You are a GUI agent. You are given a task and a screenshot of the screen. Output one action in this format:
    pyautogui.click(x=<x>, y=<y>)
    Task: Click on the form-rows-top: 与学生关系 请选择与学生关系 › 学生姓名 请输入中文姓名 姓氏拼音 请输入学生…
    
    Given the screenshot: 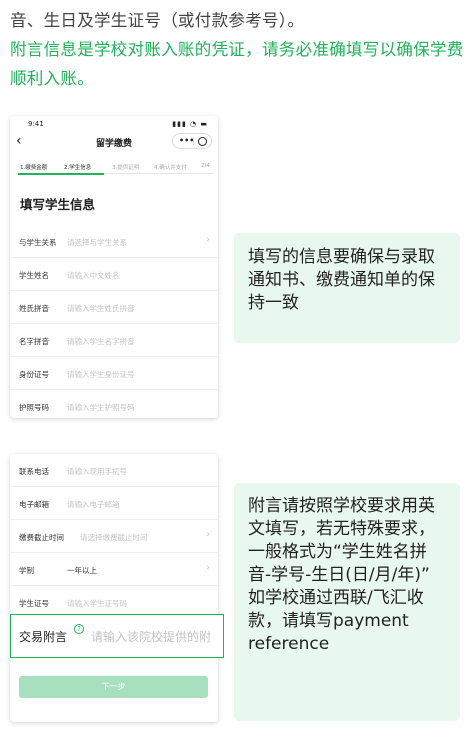 What is the action you would take?
    pyautogui.click(x=114, y=321)
    